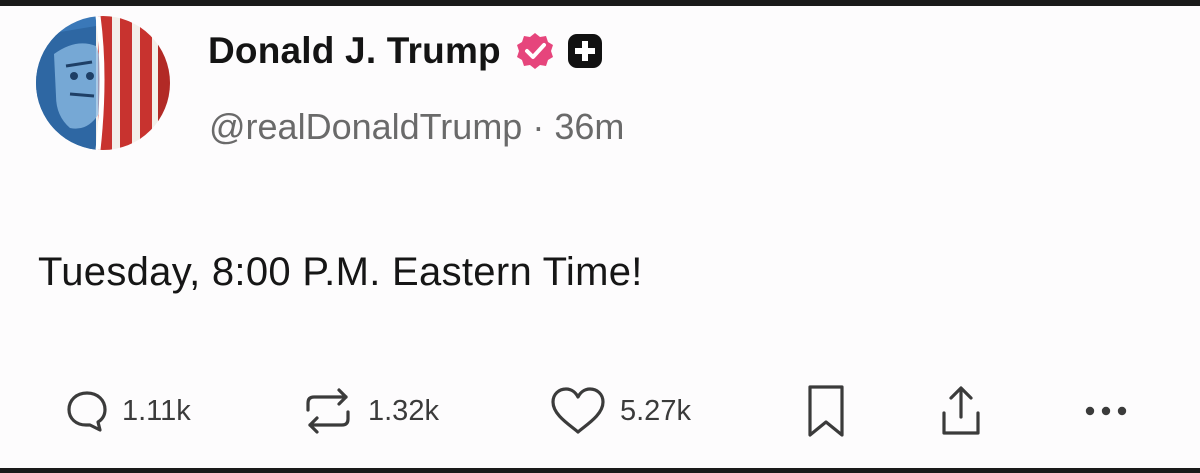  I want to click on verified-icon, so click(535, 51).